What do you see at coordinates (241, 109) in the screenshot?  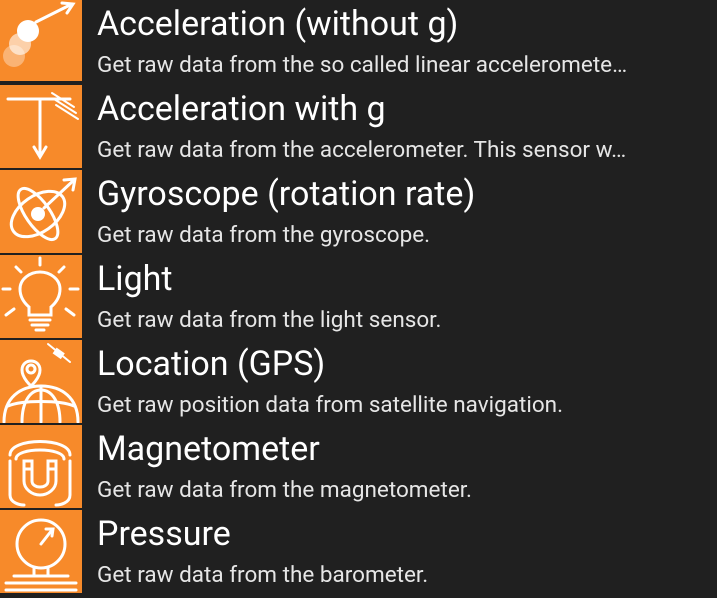 I see `sensor-title: Acceleration with g` at bounding box center [241, 109].